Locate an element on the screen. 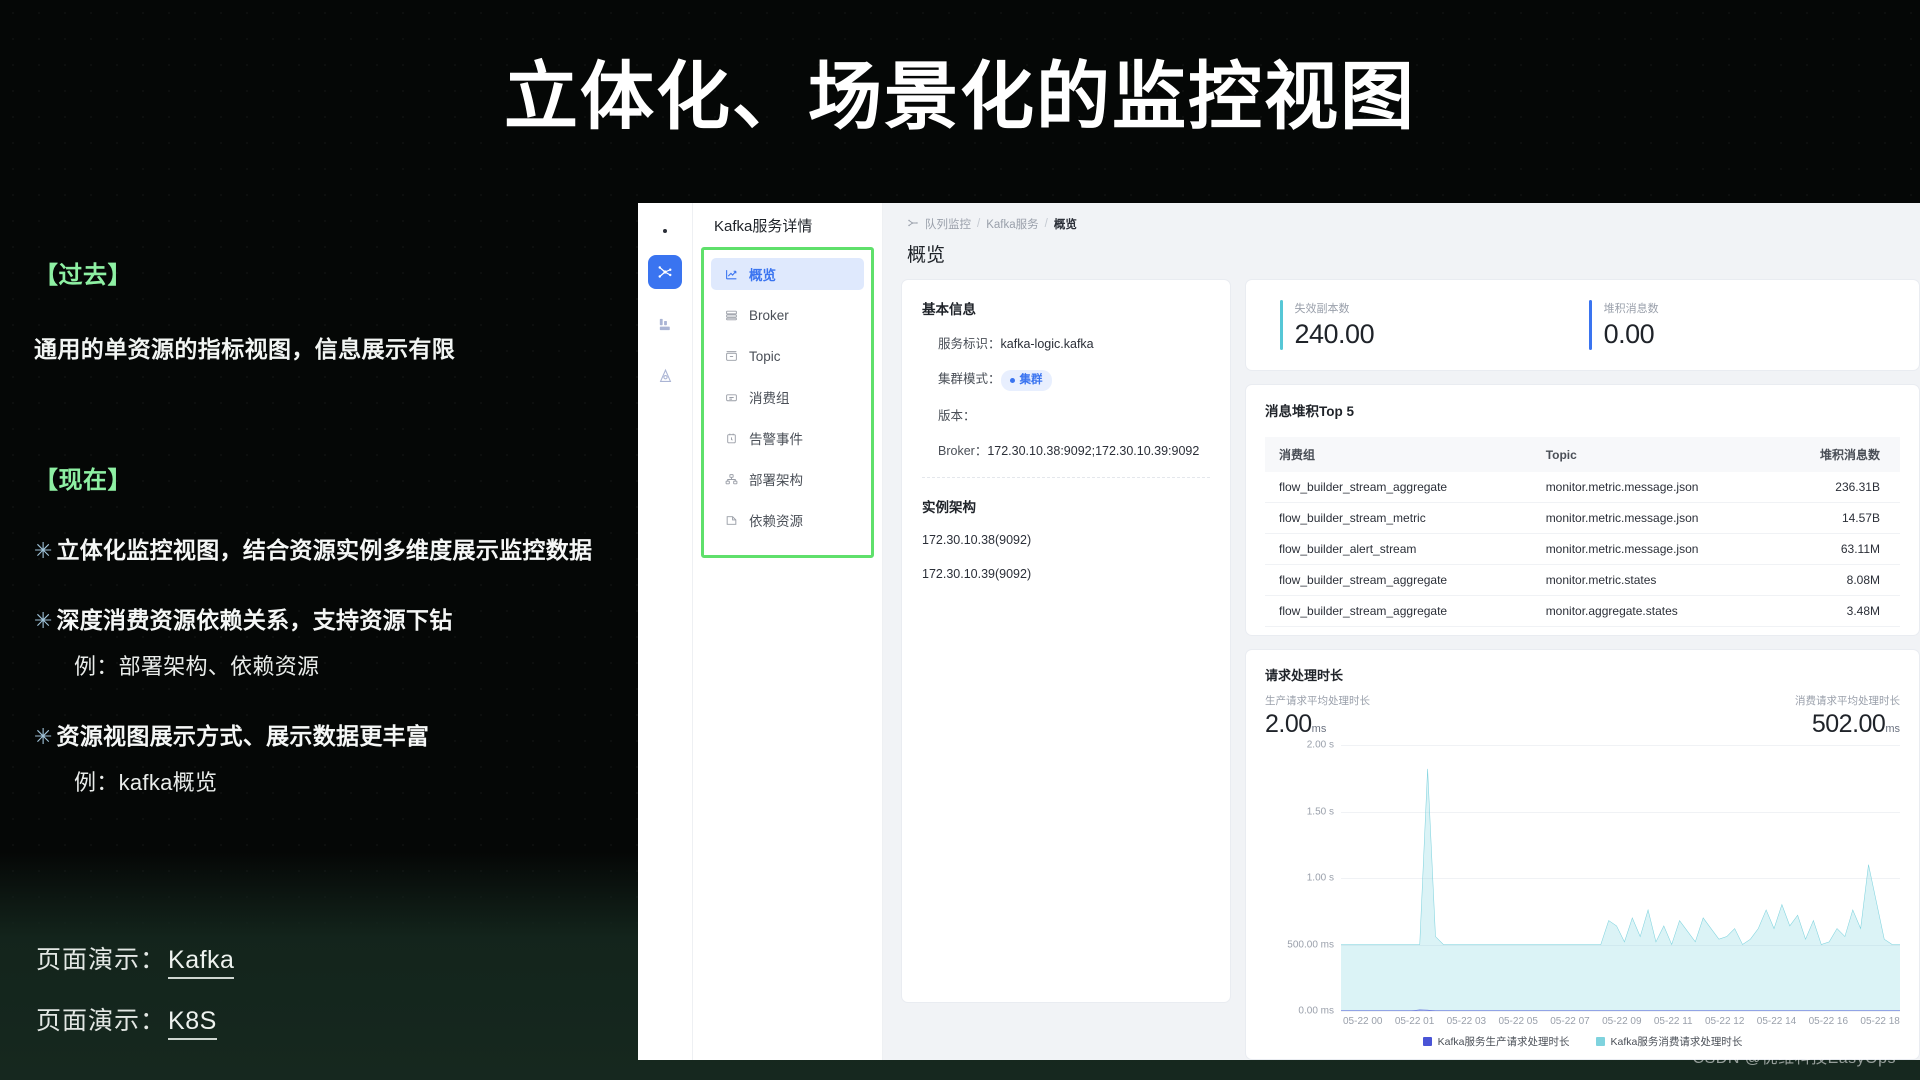 The height and width of the screenshot is (1080, 1920). x-tick-label: 05-22 12 is located at coordinates (1724, 1021).